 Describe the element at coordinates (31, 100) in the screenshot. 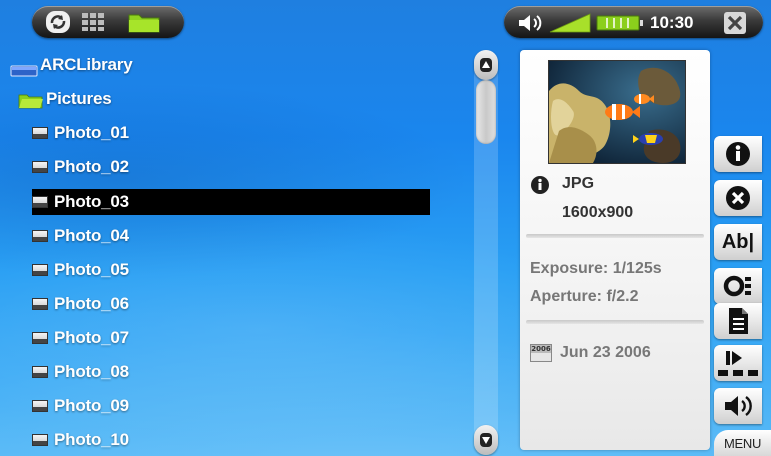

I see `folder-open-icon` at that location.